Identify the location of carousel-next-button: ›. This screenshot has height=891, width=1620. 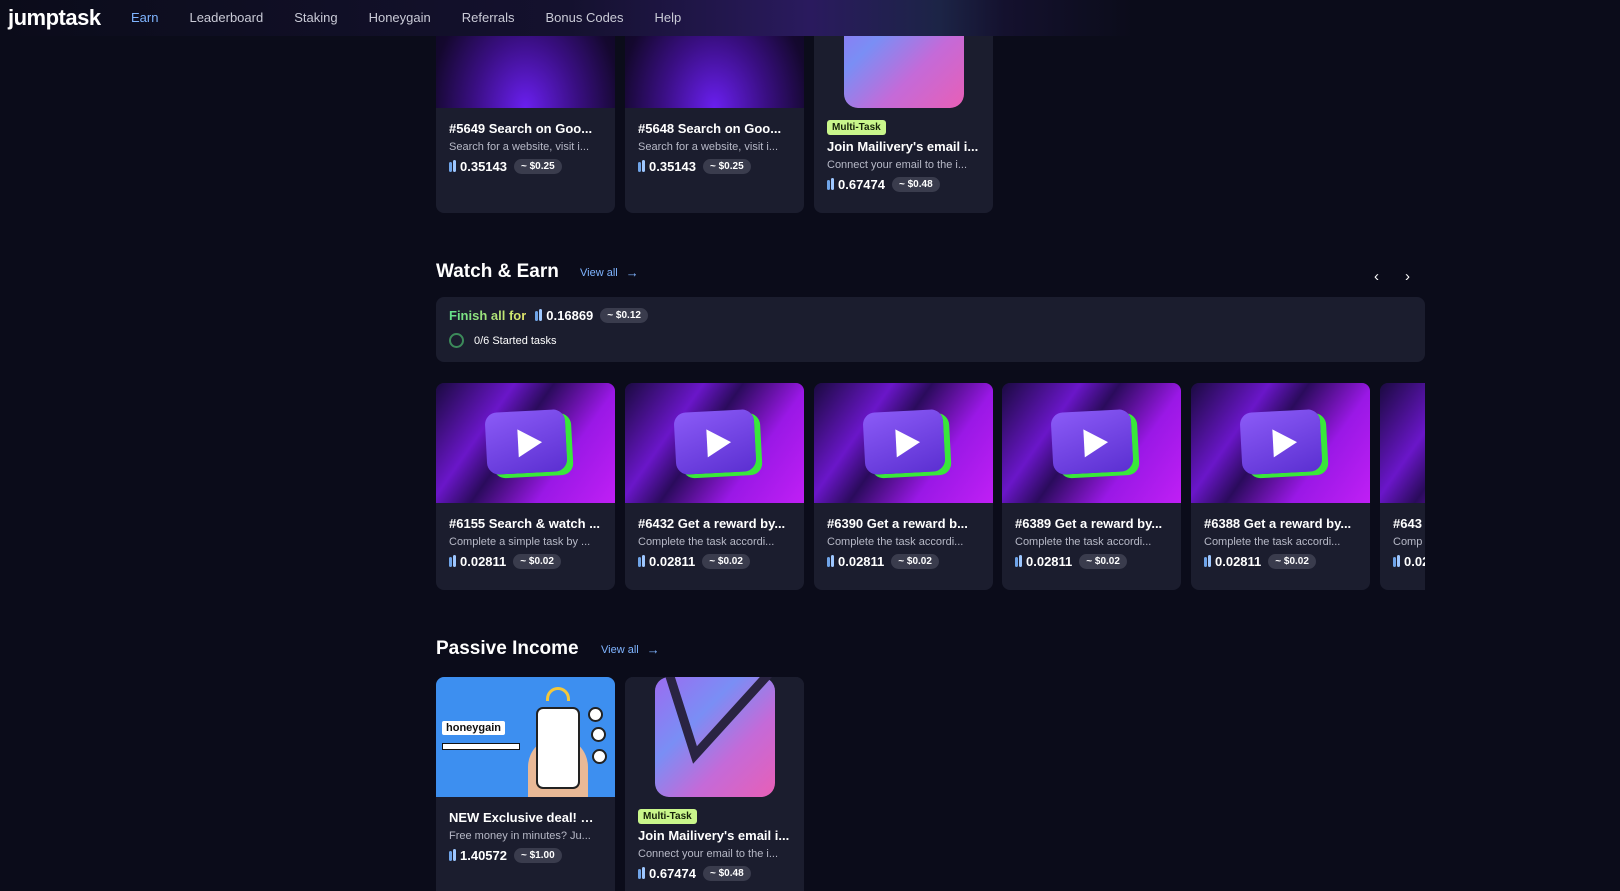
(1407, 276).